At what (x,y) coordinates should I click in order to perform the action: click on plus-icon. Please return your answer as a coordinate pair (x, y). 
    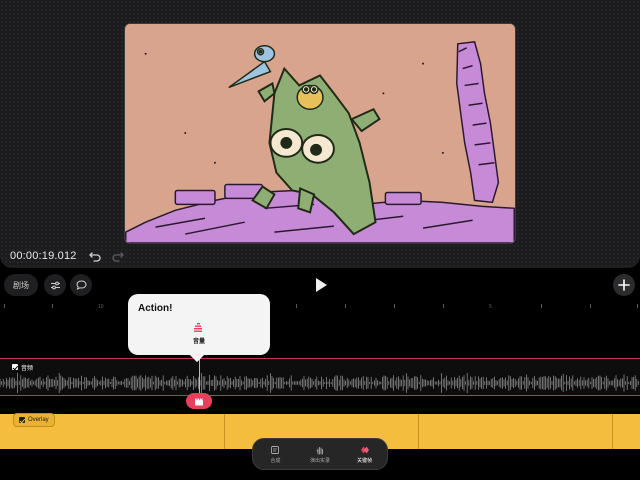
    Looking at the image, I should click on (624, 285).